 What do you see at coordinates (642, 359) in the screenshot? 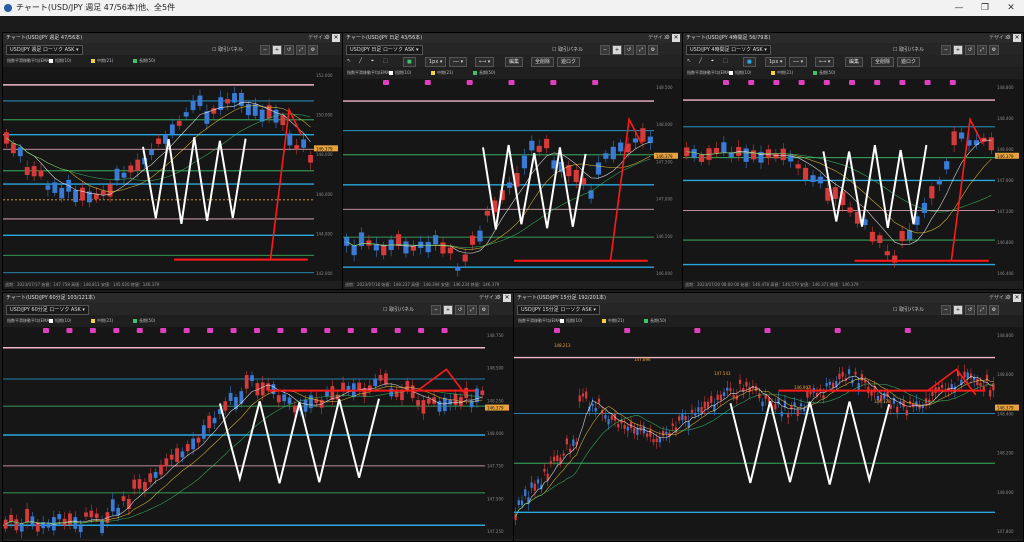
I see `price-label: 147.896` at bounding box center [642, 359].